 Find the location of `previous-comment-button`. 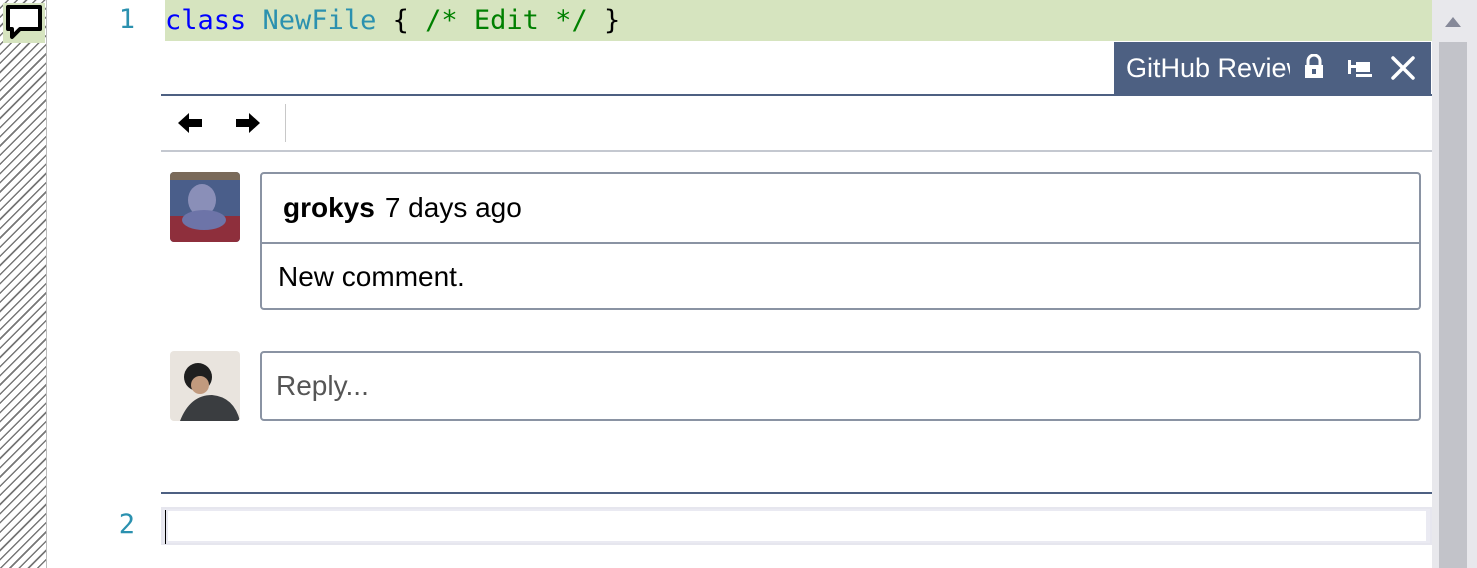

previous-comment-button is located at coordinates (190, 123).